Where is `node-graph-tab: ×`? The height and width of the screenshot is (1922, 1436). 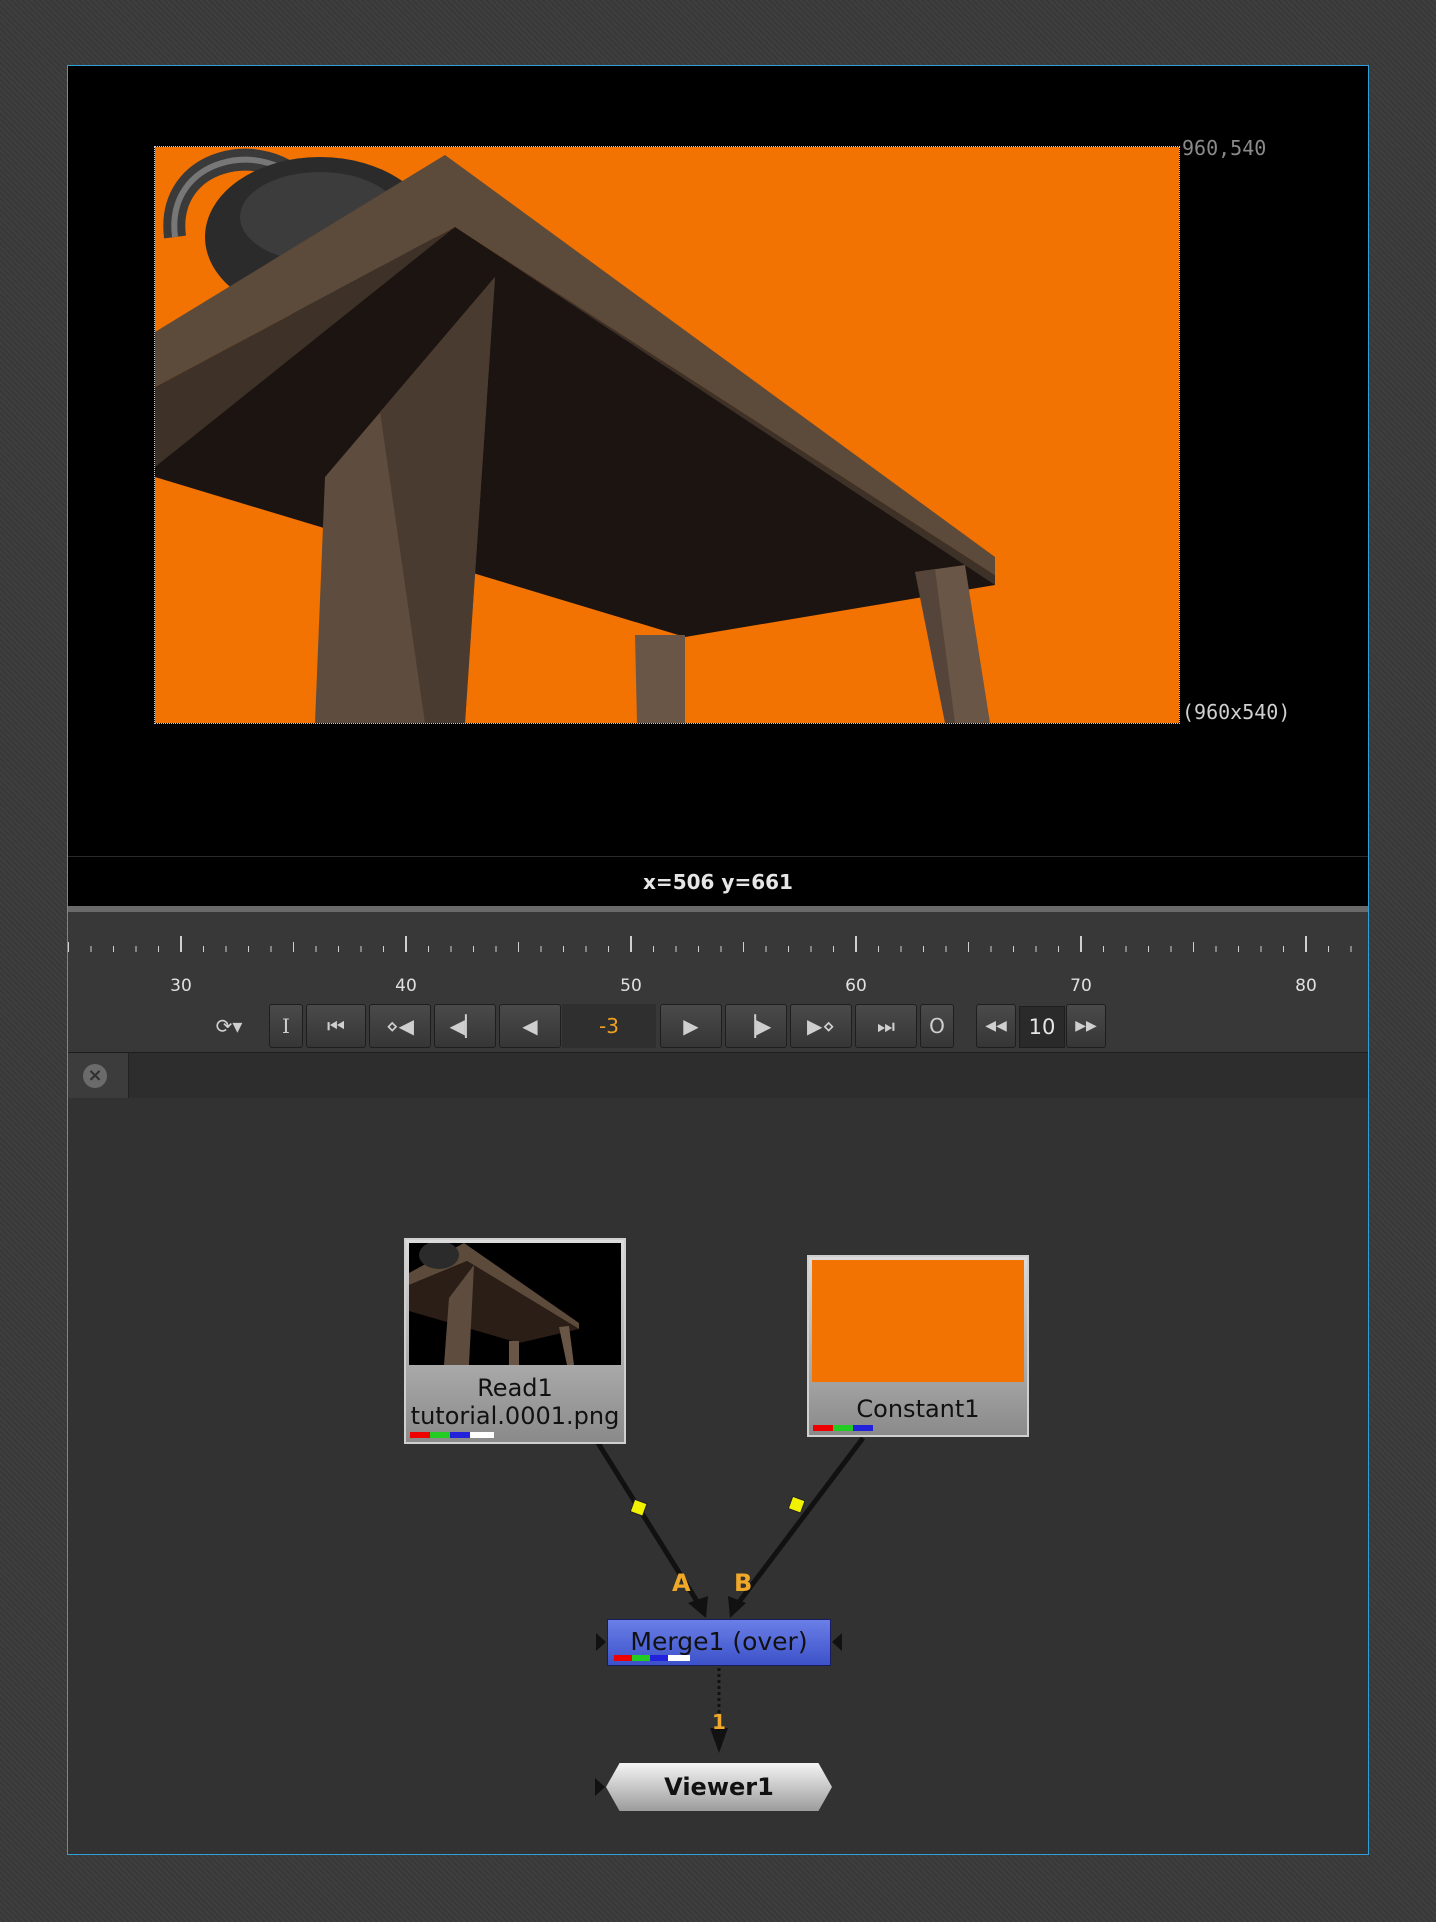 node-graph-tab: × is located at coordinates (98, 1076).